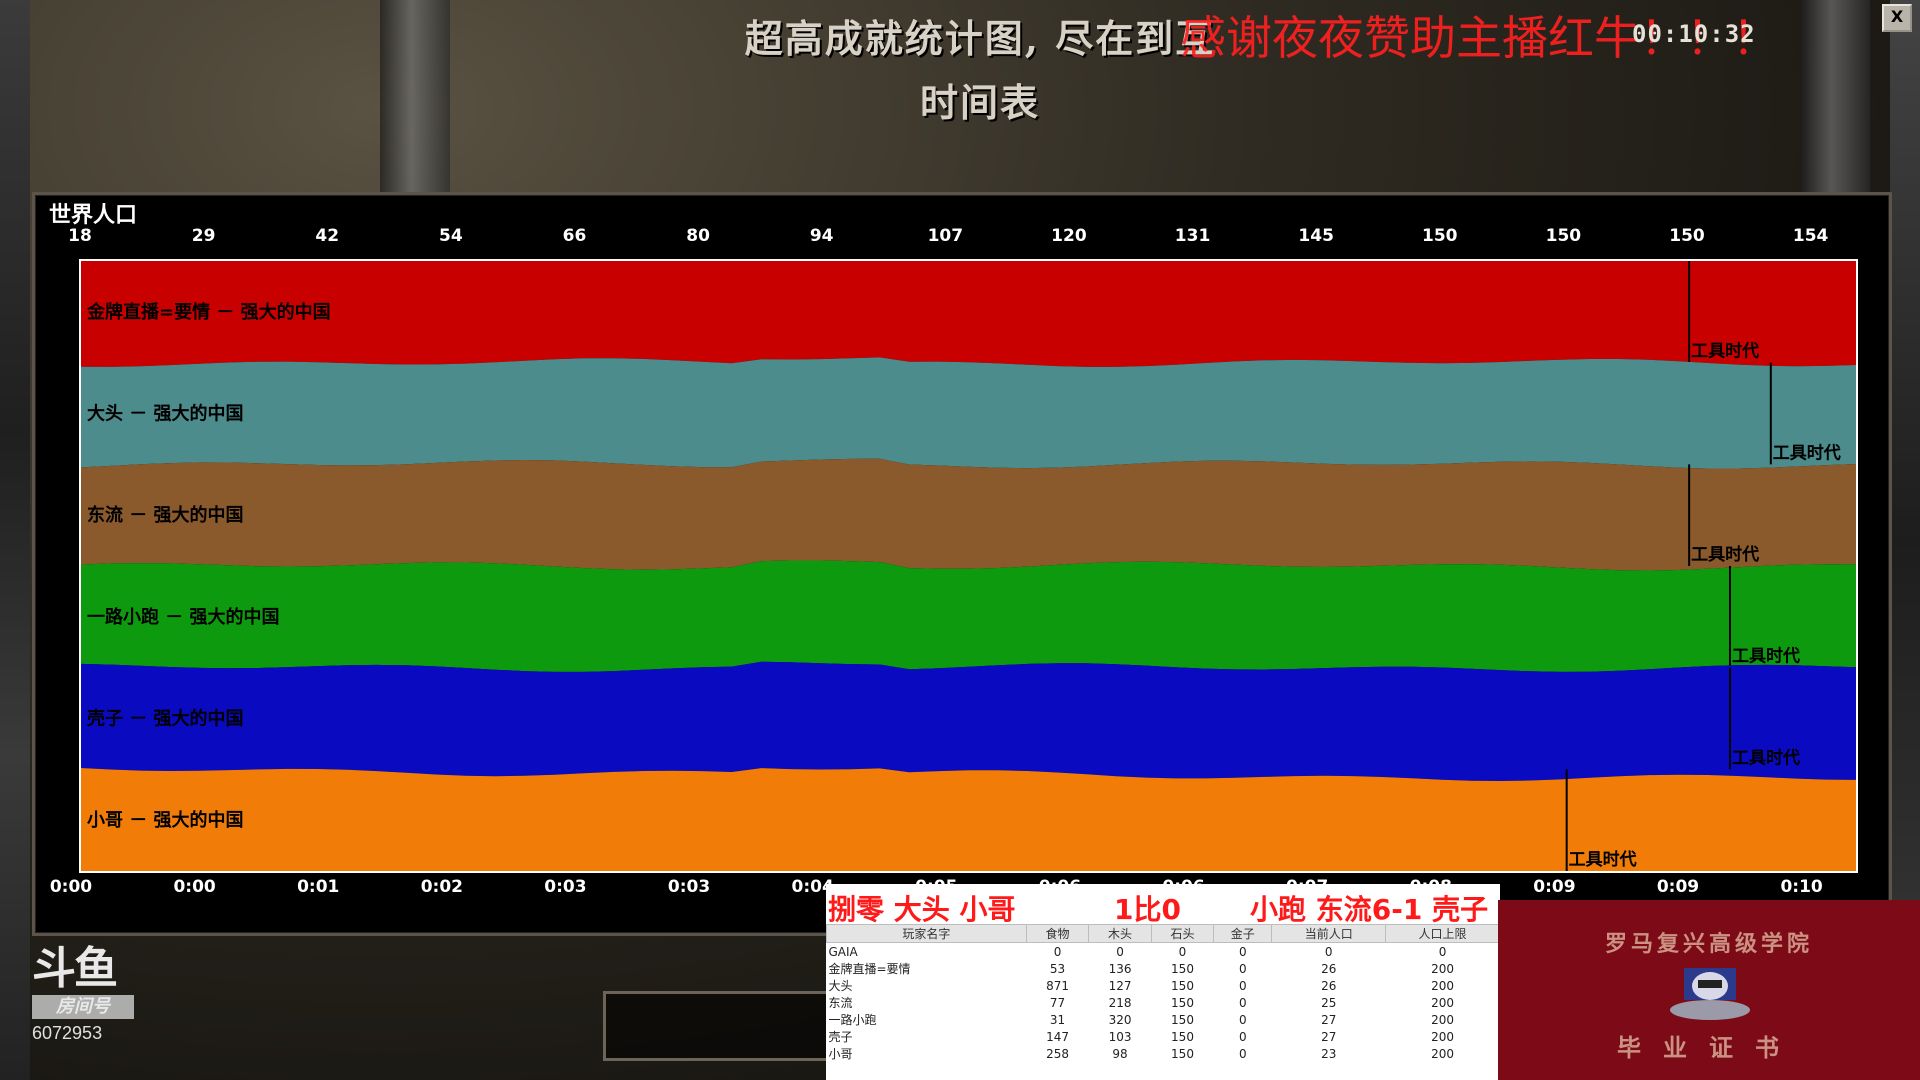  What do you see at coordinates (1163, 985) in the screenshot?
I see `table-row: 大头 871 127 150 0 26 200` at bounding box center [1163, 985].